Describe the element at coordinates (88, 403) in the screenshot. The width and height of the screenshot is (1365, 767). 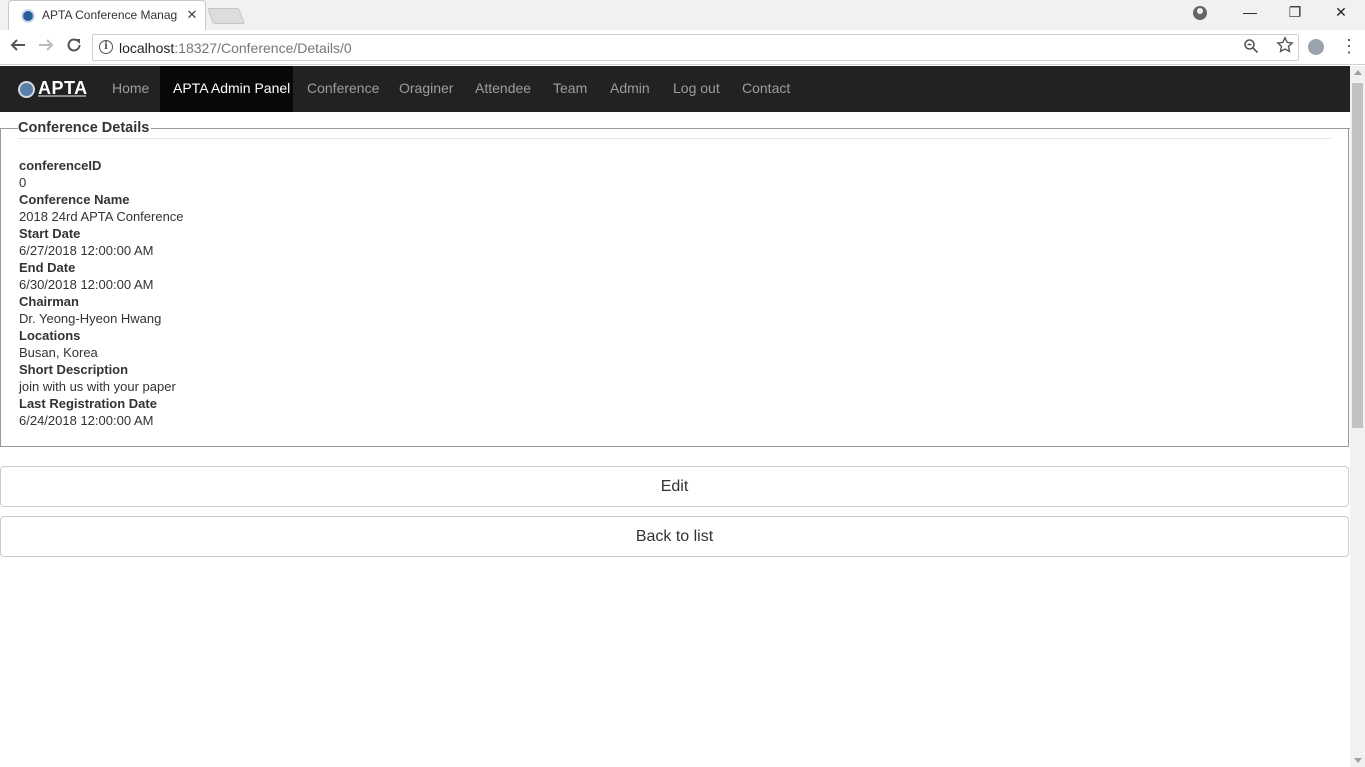
I see `field-label-last-registration-date: Last Registration Date` at that location.